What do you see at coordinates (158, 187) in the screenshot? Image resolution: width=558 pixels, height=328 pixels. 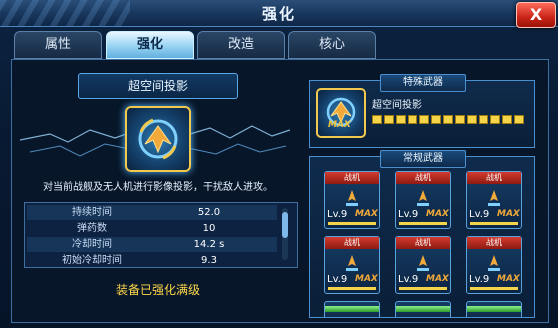 I see `skill-description: 对当前战舰及无人机进行影像投影，干扰敌人进攻。` at bounding box center [158, 187].